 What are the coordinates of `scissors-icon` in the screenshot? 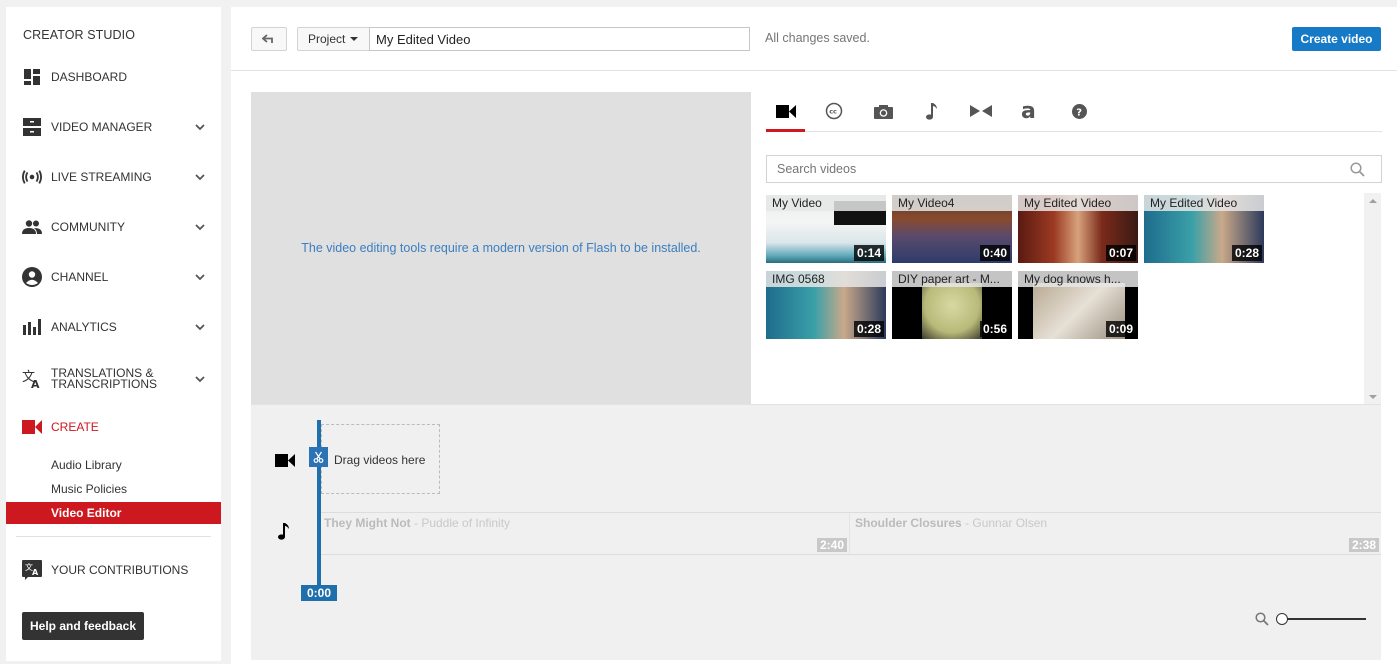 It's located at (318, 457).